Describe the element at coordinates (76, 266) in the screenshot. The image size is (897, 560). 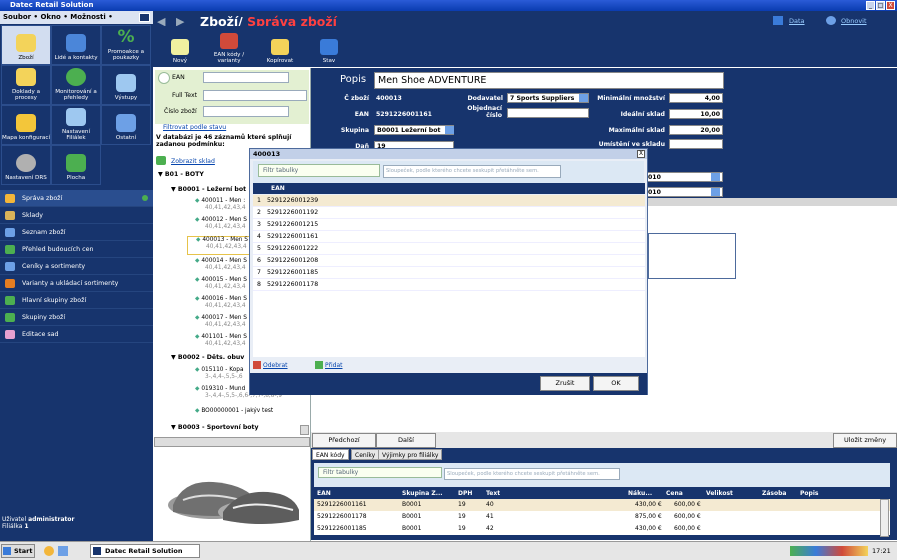
I see `nav-pricelists: Ceníky a sortimenty` at that location.